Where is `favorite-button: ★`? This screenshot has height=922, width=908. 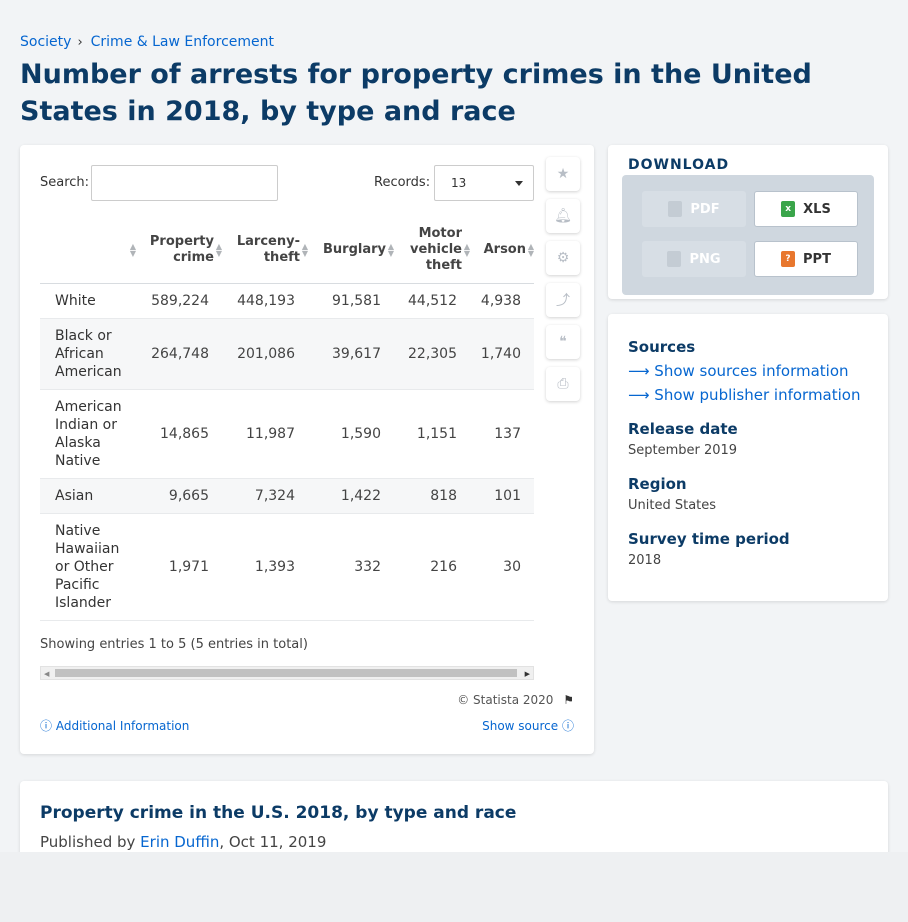 favorite-button: ★ is located at coordinates (563, 174).